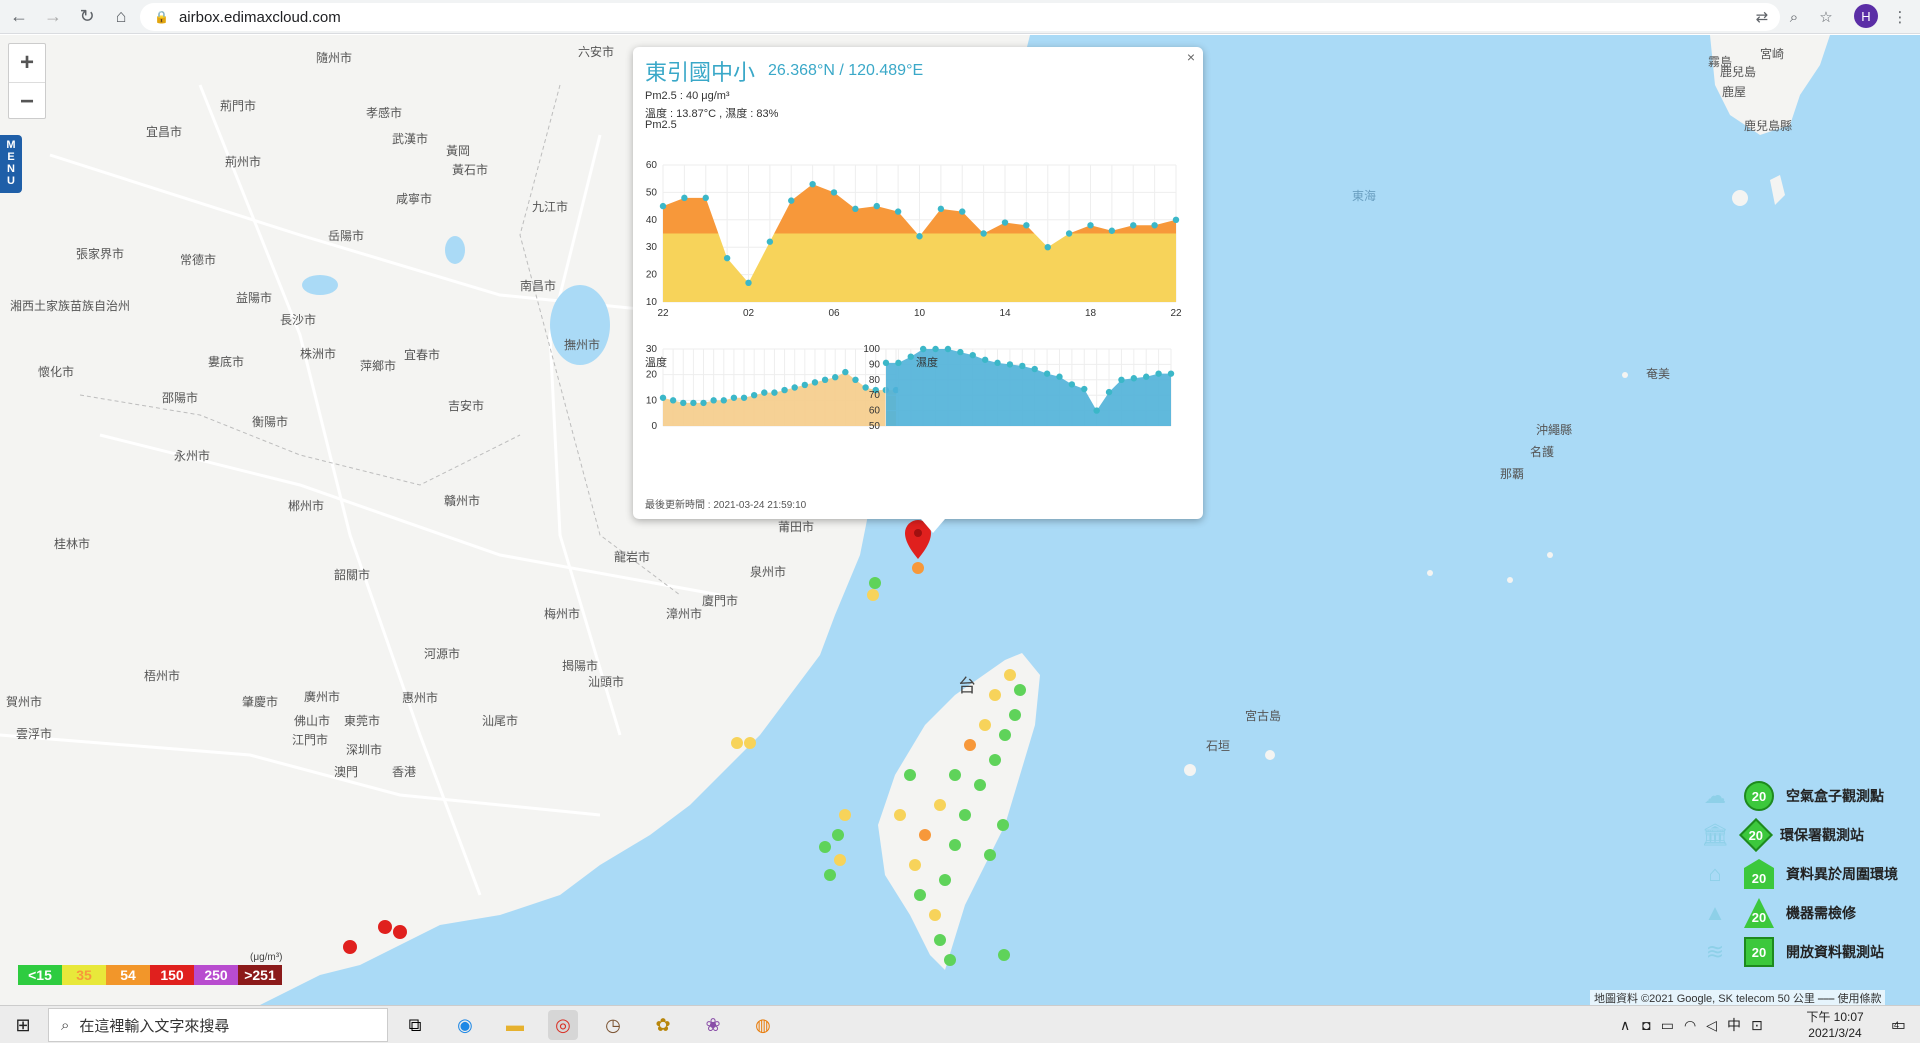 The image size is (1920, 1044). Describe the element at coordinates (1835, 1033) in the screenshot. I see `clock-date: 2021/3/24` at that location.